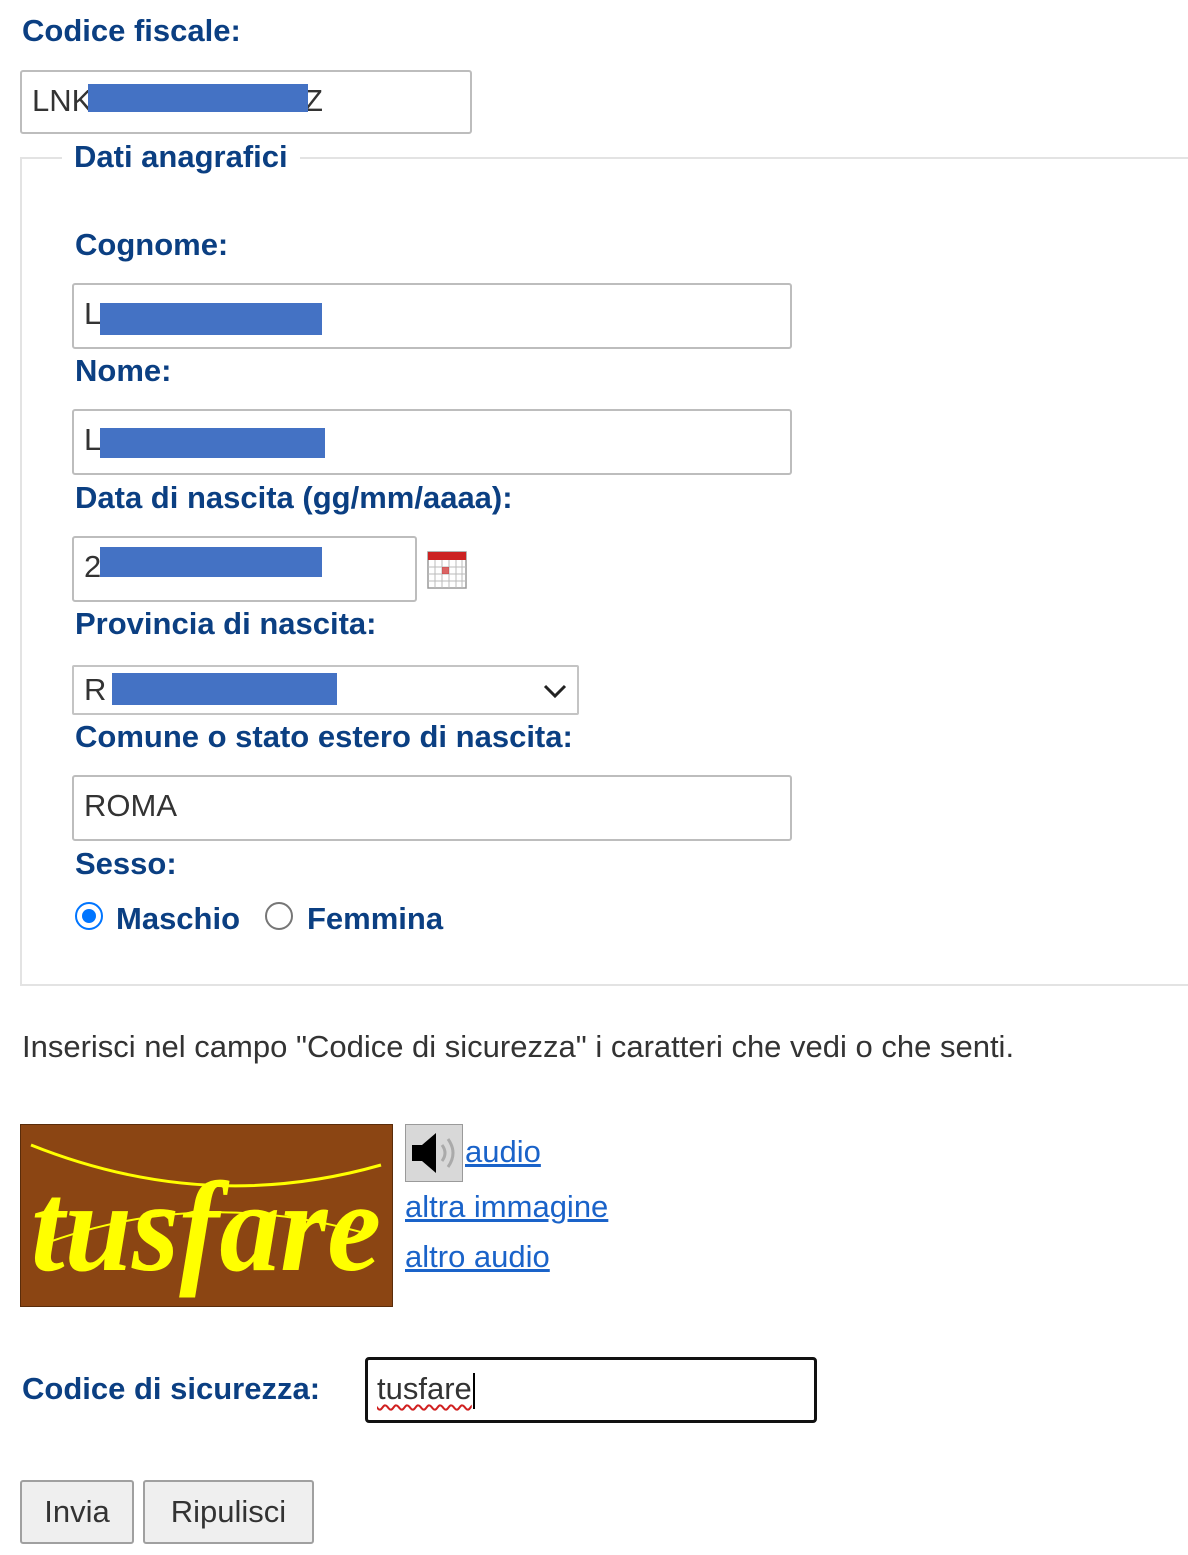 The height and width of the screenshot is (1555, 1188). Describe the element at coordinates (130, 805) in the screenshot. I see `comune-value: ROMA` at that location.